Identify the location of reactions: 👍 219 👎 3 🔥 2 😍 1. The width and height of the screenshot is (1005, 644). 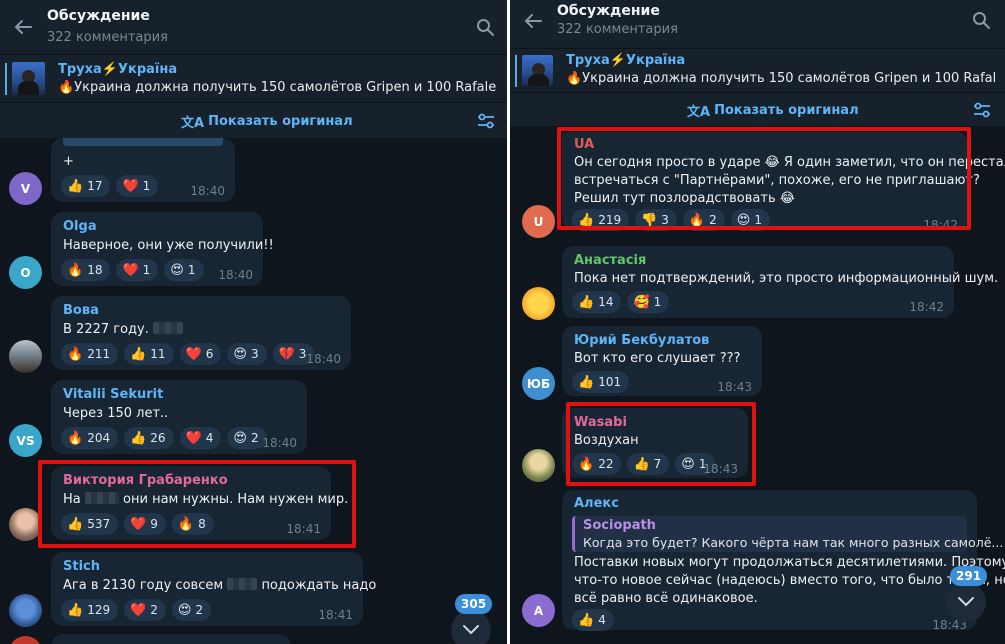
(671, 220).